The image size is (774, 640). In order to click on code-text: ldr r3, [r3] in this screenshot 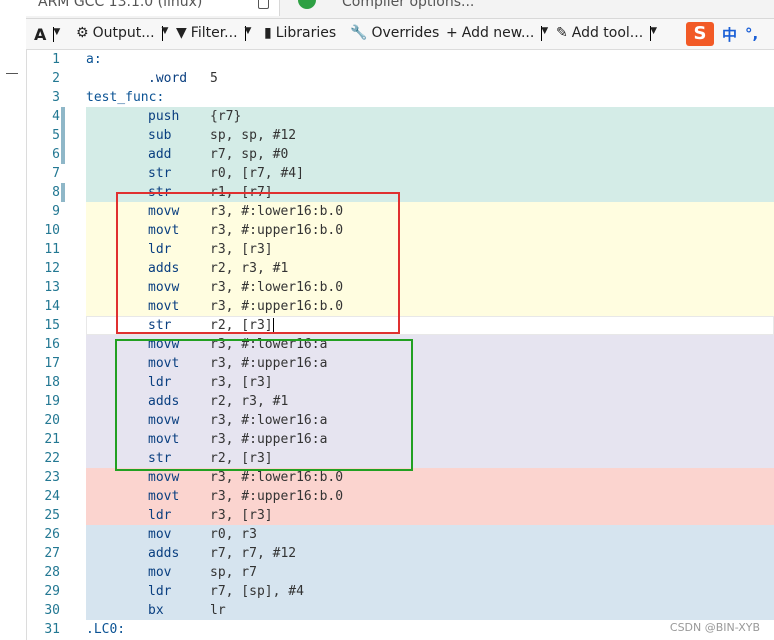, I will do `click(430, 249)`.